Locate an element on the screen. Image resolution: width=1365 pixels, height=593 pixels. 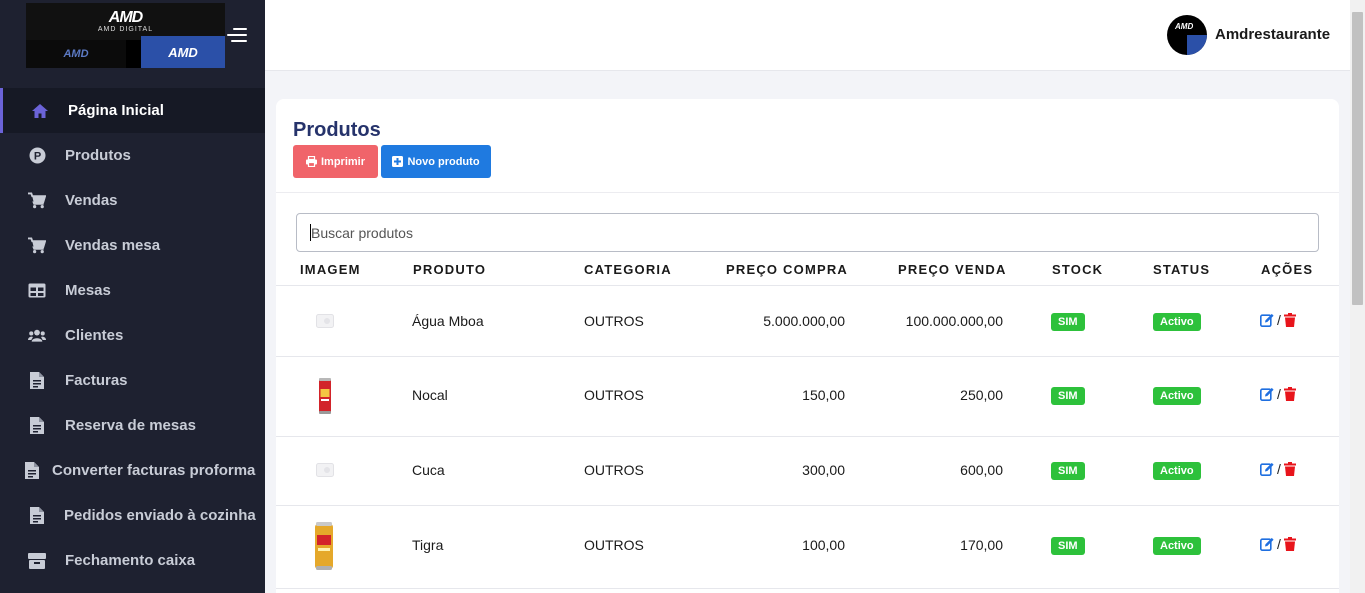
product-name: Tigra is located at coordinates (428, 545).